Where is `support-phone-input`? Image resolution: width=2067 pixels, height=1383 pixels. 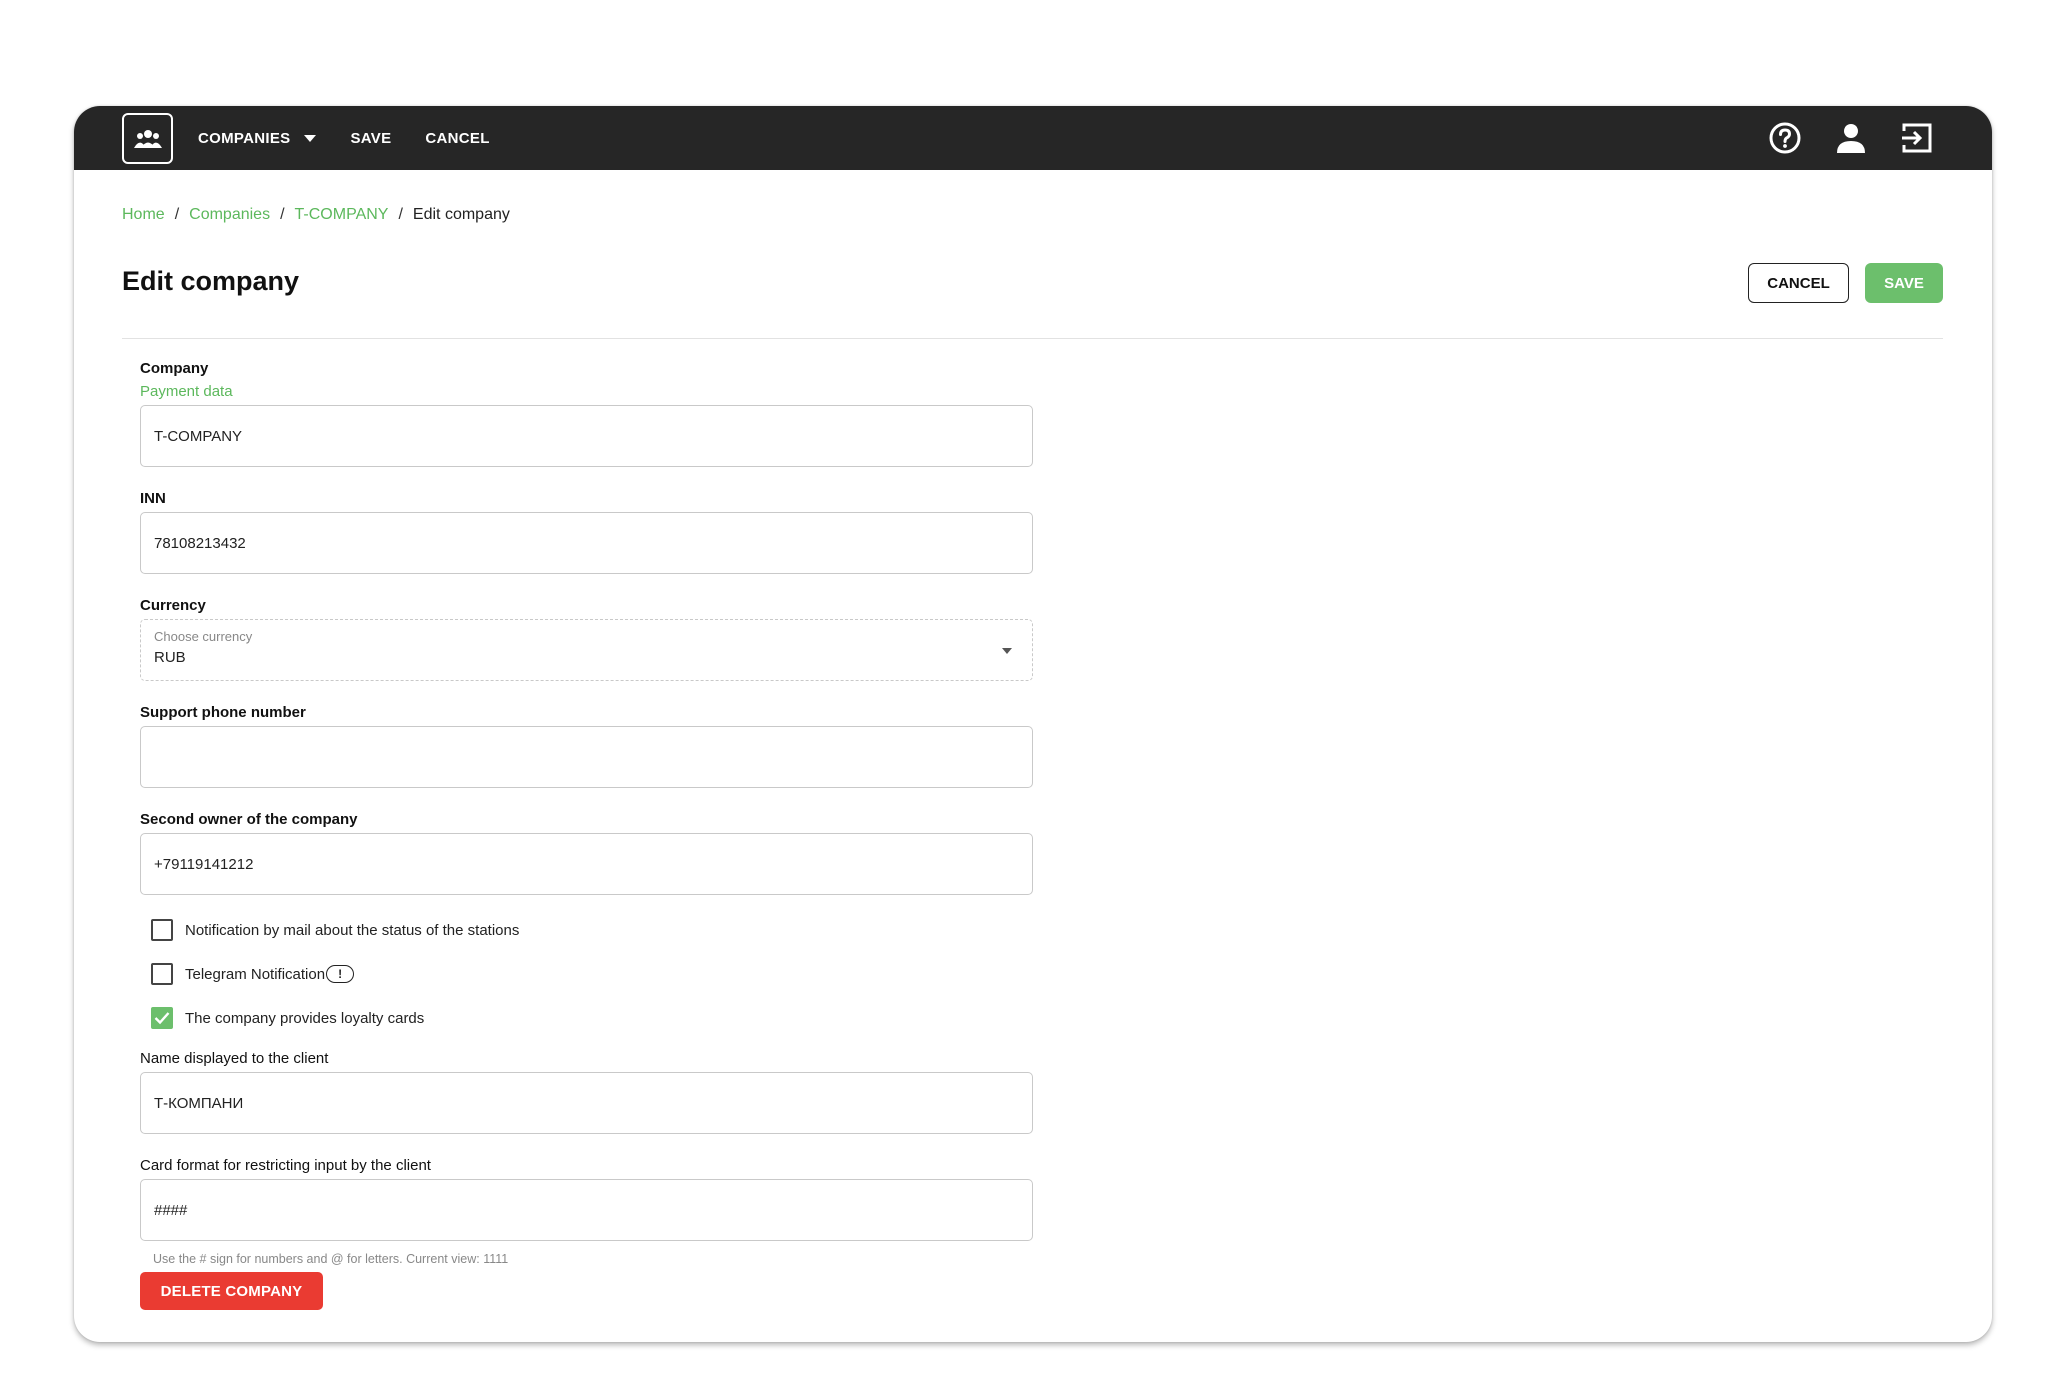
support-phone-input is located at coordinates (586, 757).